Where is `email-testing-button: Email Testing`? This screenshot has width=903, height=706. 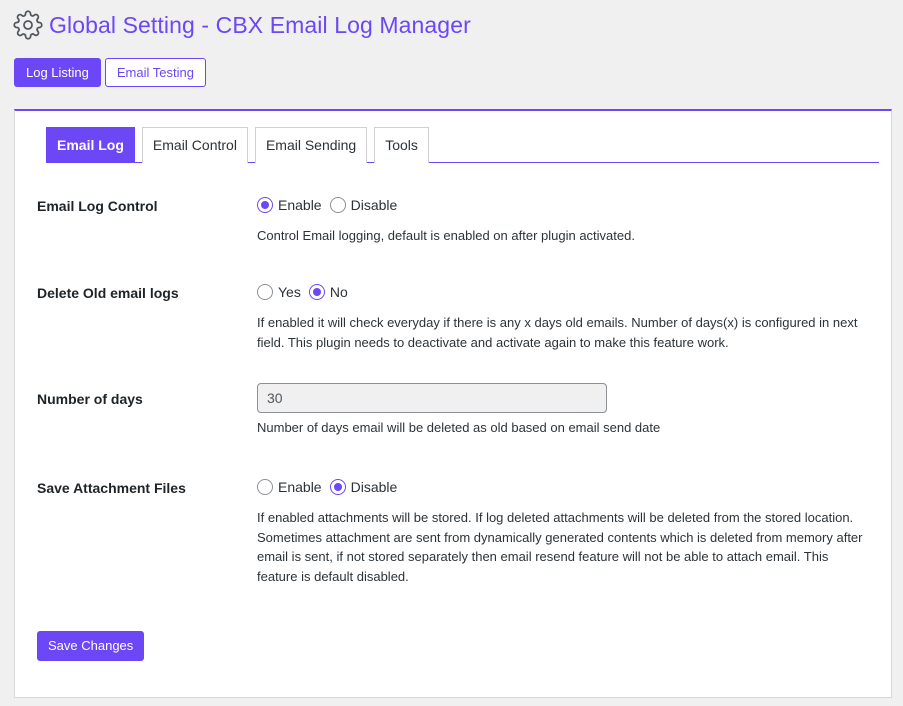
email-testing-button: Email Testing is located at coordinates (155, 72).